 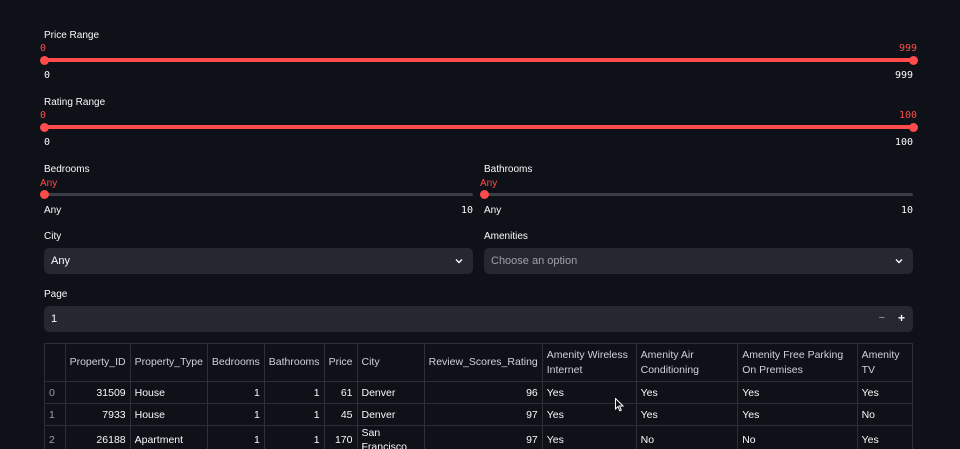 I want to click on price-range-label: Price Range, so click(x=72, y=35).